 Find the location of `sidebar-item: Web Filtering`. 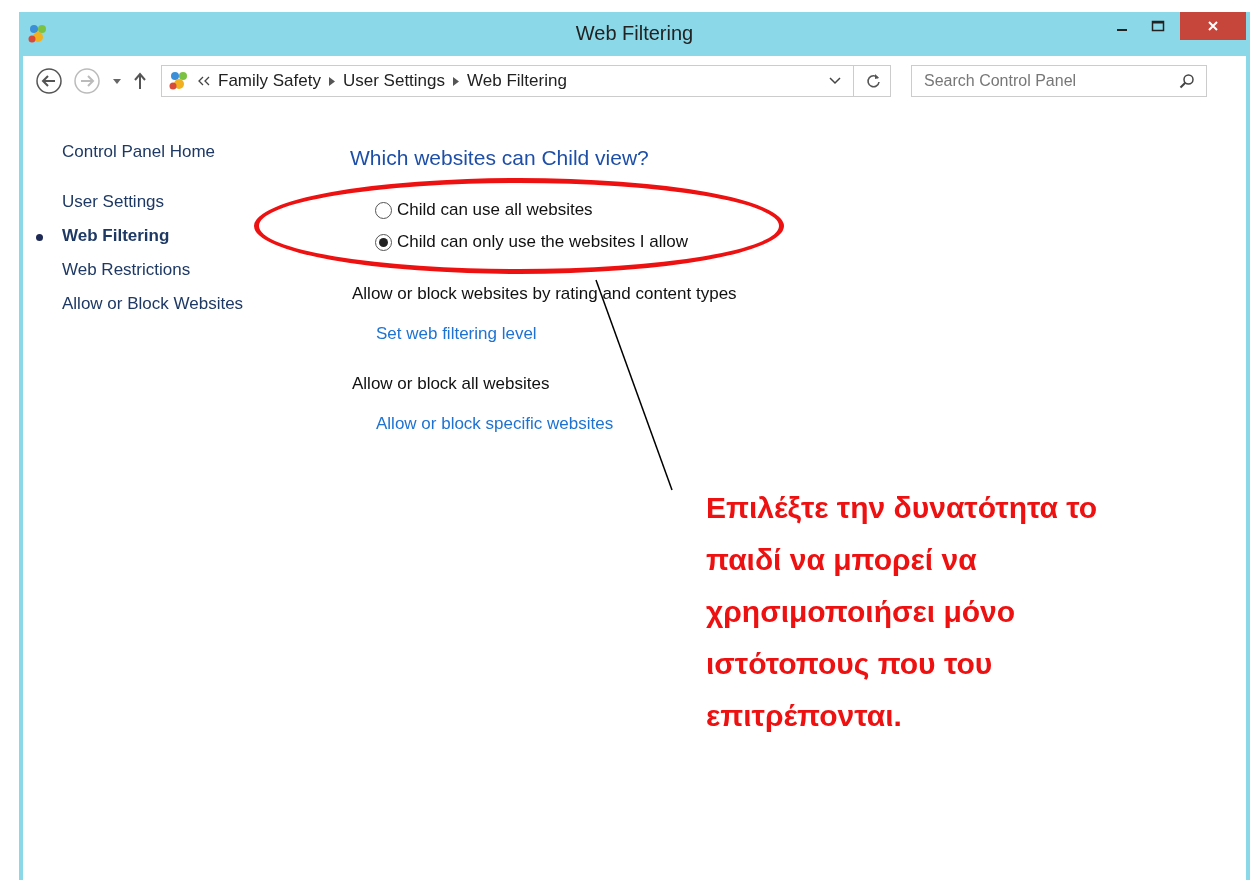

sidebar-item: Web Filtering is located at coordinates (116, 235).